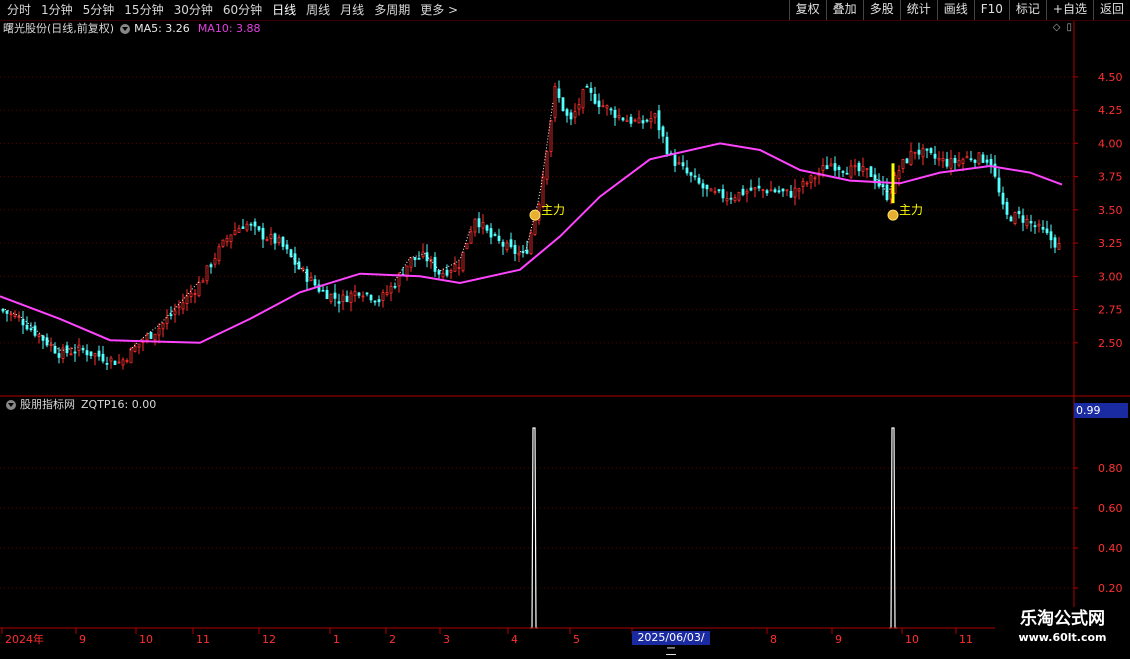 The image size is (1130, 659). What do you see at coordinates (392, 10) in the screenshot?
I see `period-tab-9: 多周期` at bounding box center [392, 10].